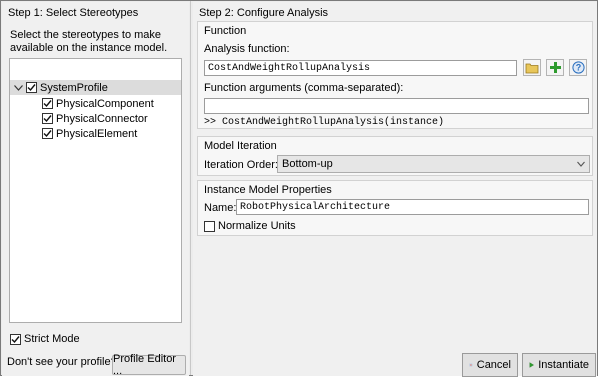  Describe the element at coordinates (563, 365) in the screenshot. I see `instantiate-label: Instantiate` at that location.